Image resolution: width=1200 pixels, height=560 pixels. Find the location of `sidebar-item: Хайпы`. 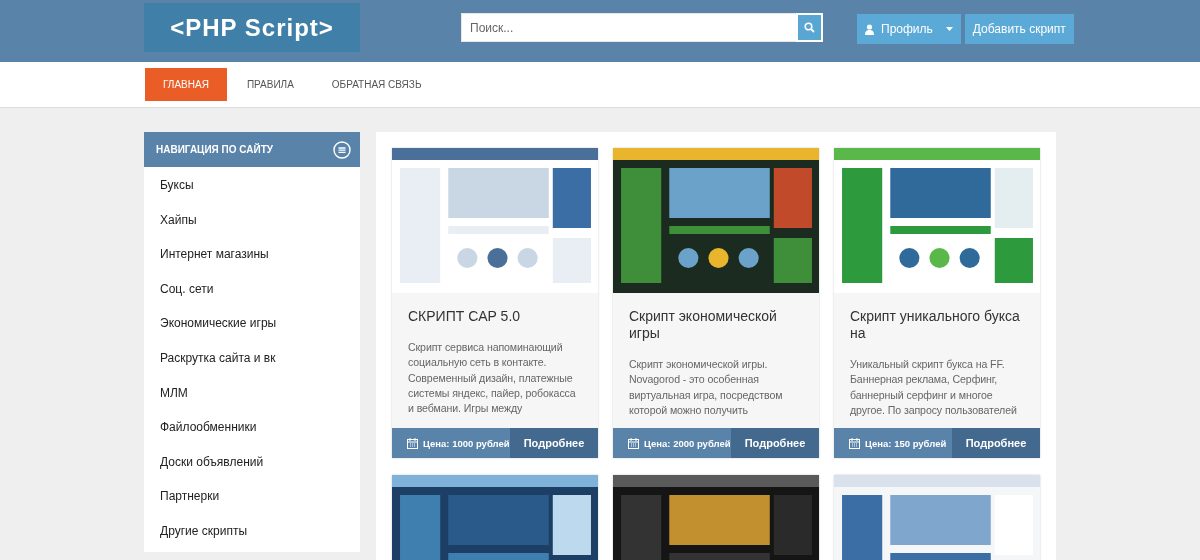

sidebar-item: Хайпы is located at coordinates (252, 220).